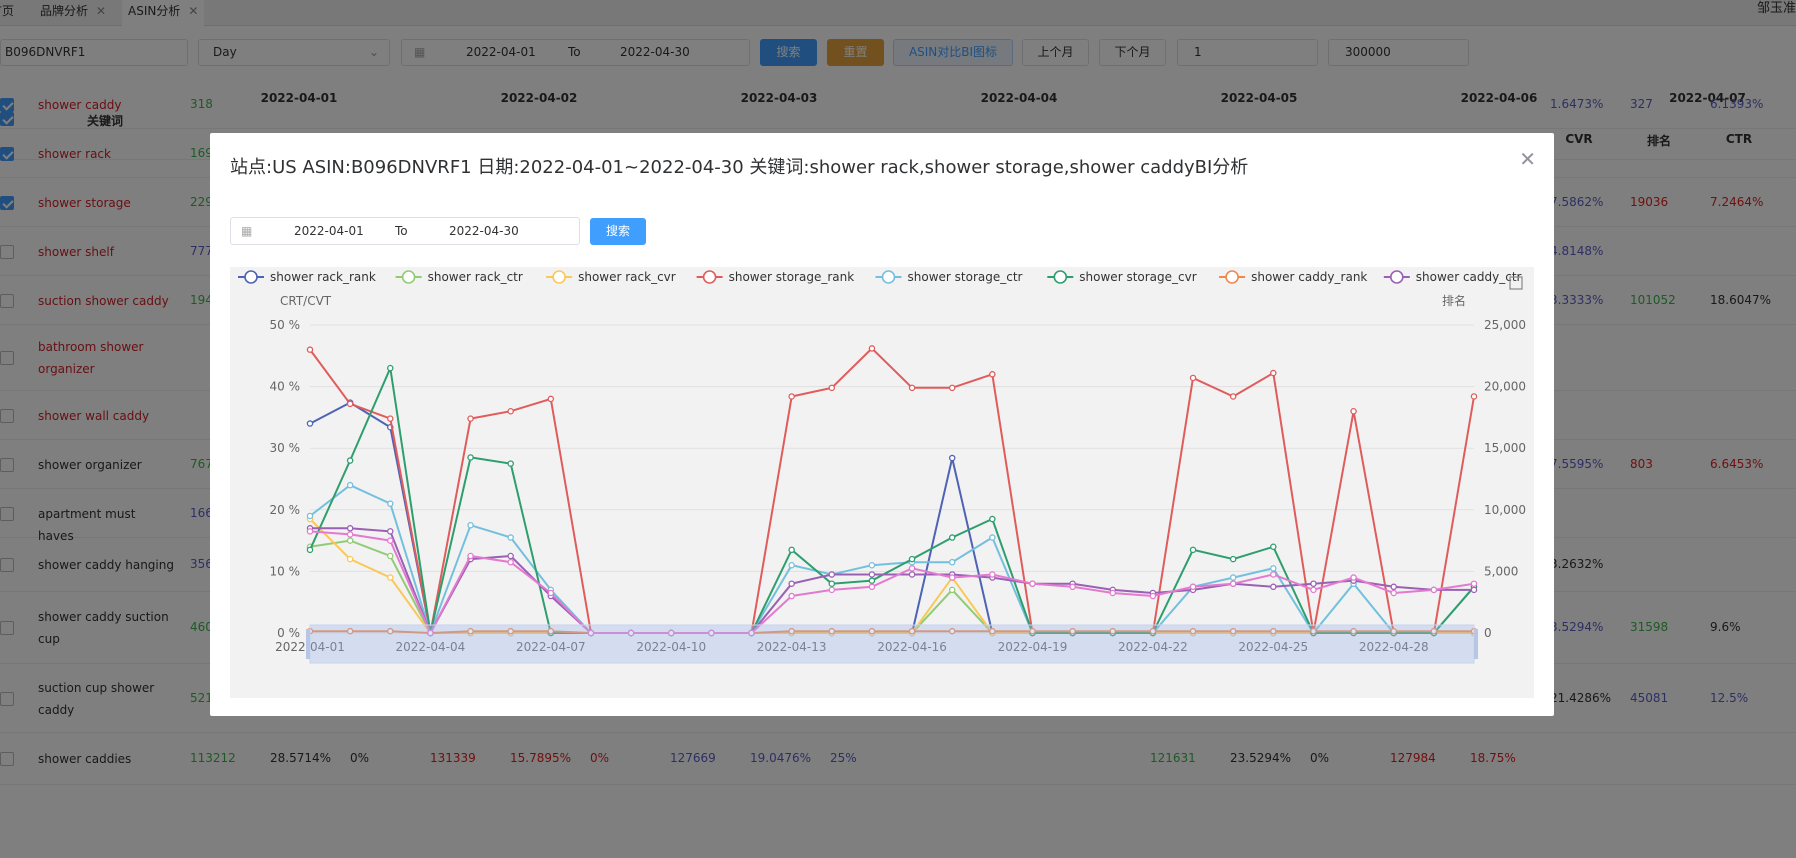 The width and height of the screenshot is (1796, 858). Describe the element at coordinates (627, 277) in the screenshot. I see `legend-item: shower rack_cvr` at that location.